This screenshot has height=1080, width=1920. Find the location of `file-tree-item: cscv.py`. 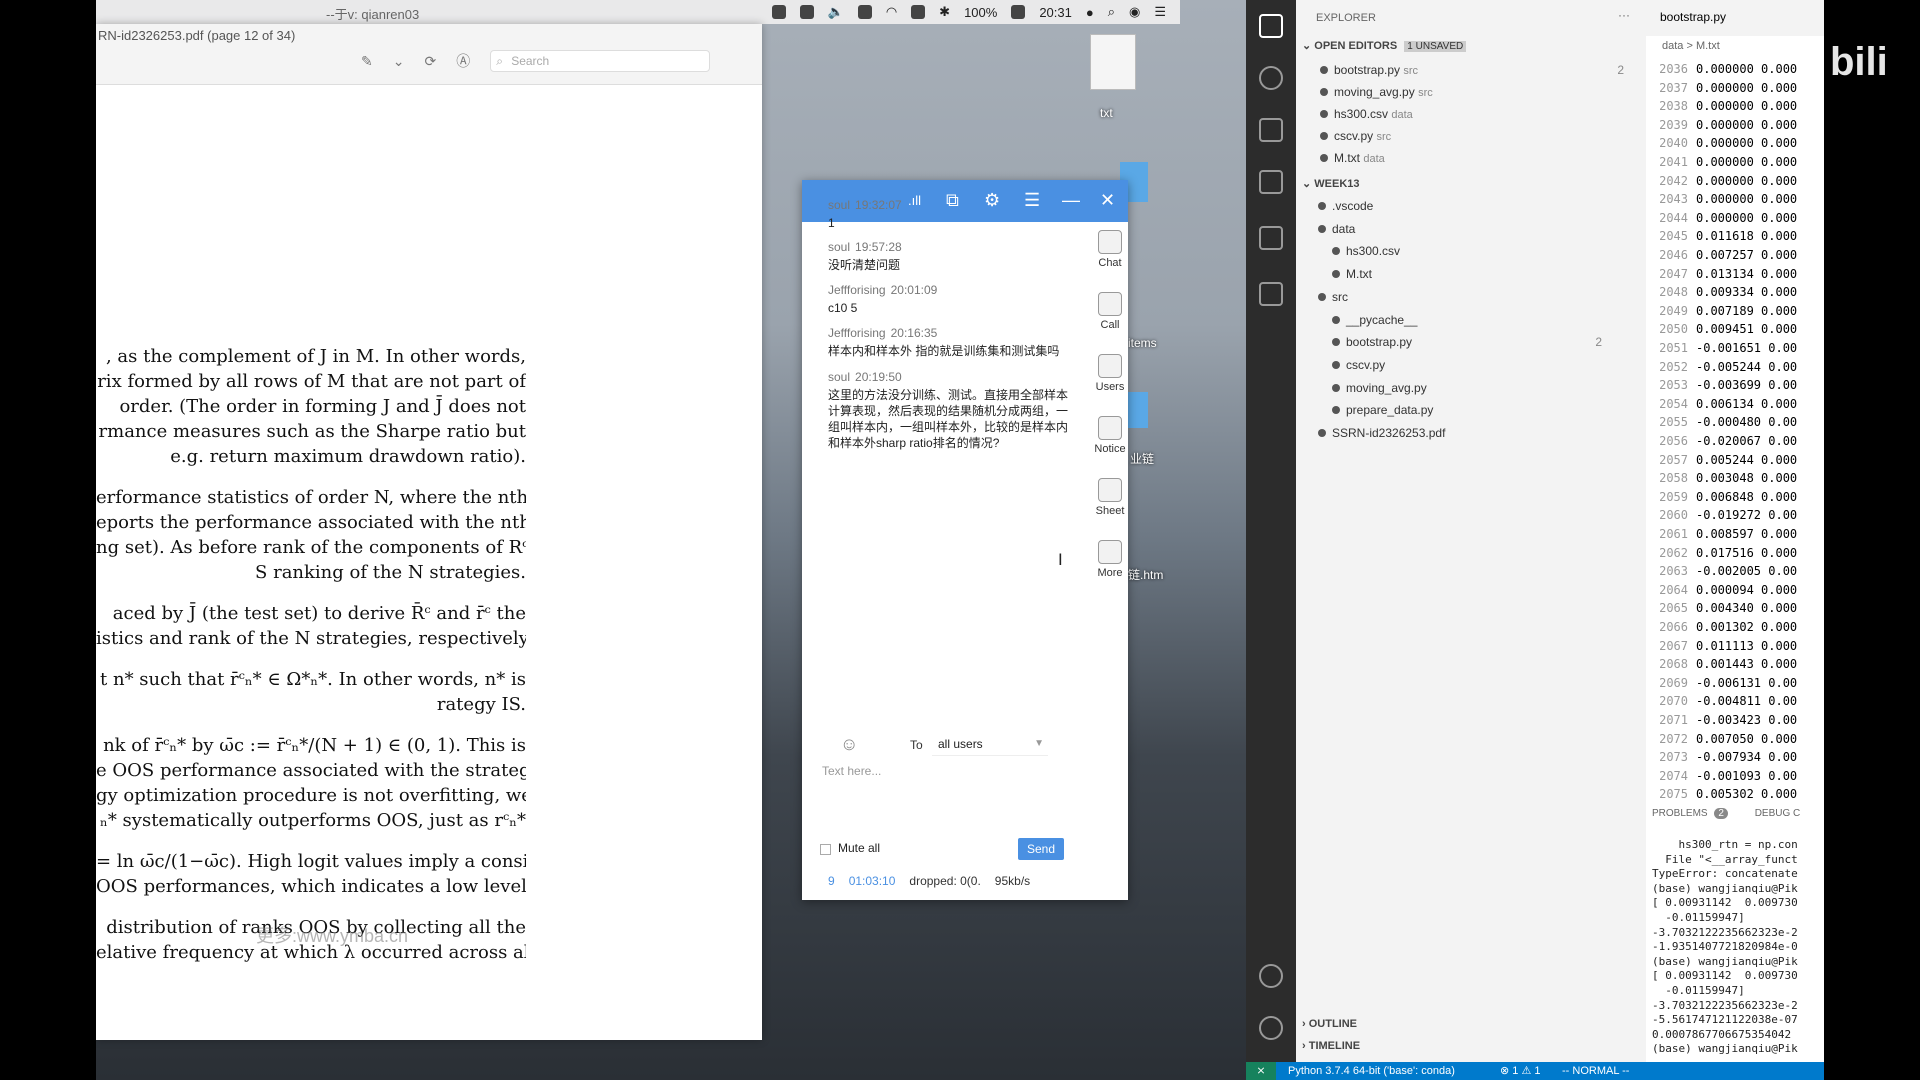

file-tree-item: cscv.py is located at coordinates (1492, 365).